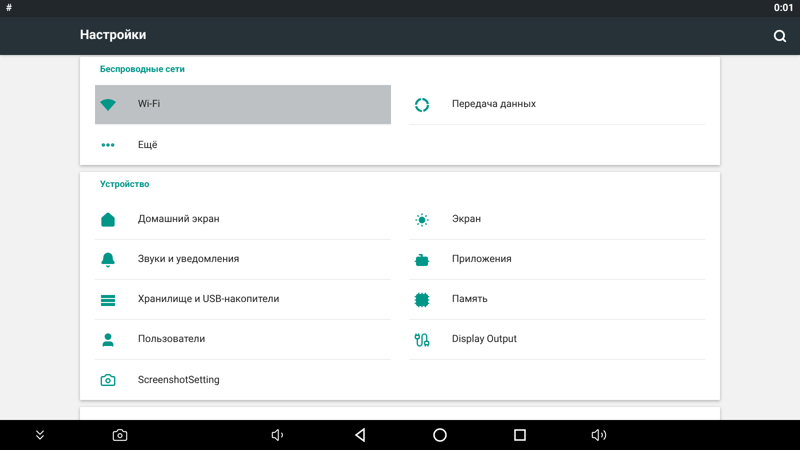 Image resolution: width=800 pixels, height=450 pixels. Describe the element at coordinates (142, 71) in the screenshot. I see `section-header: Беспроводные сети` at that location.